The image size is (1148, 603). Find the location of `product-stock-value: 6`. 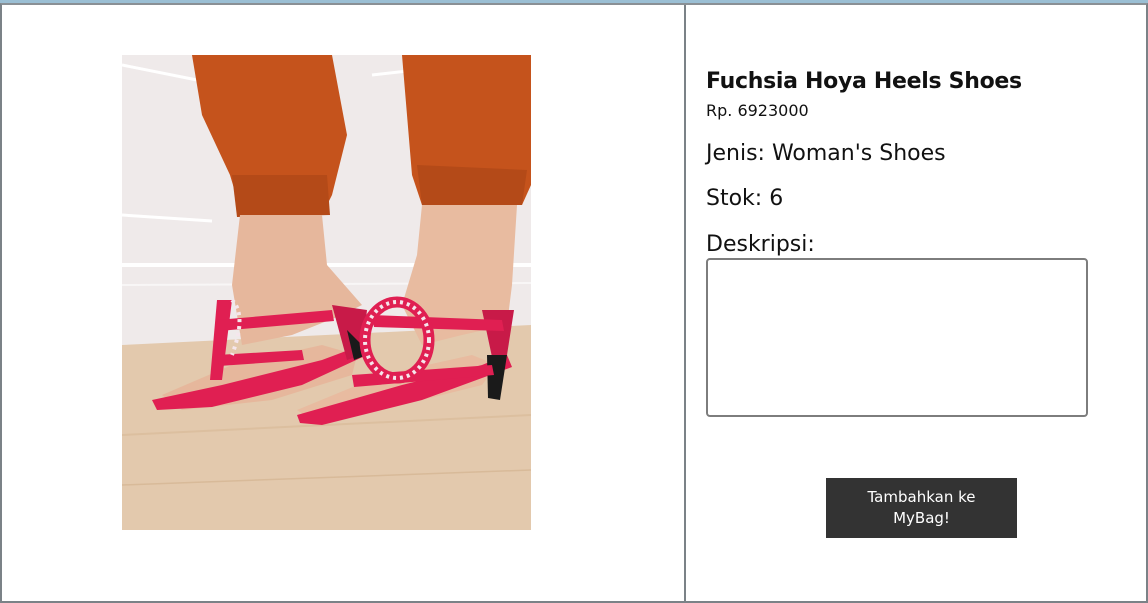

product-stock-value: 6 is located at coordinates (776, 198).